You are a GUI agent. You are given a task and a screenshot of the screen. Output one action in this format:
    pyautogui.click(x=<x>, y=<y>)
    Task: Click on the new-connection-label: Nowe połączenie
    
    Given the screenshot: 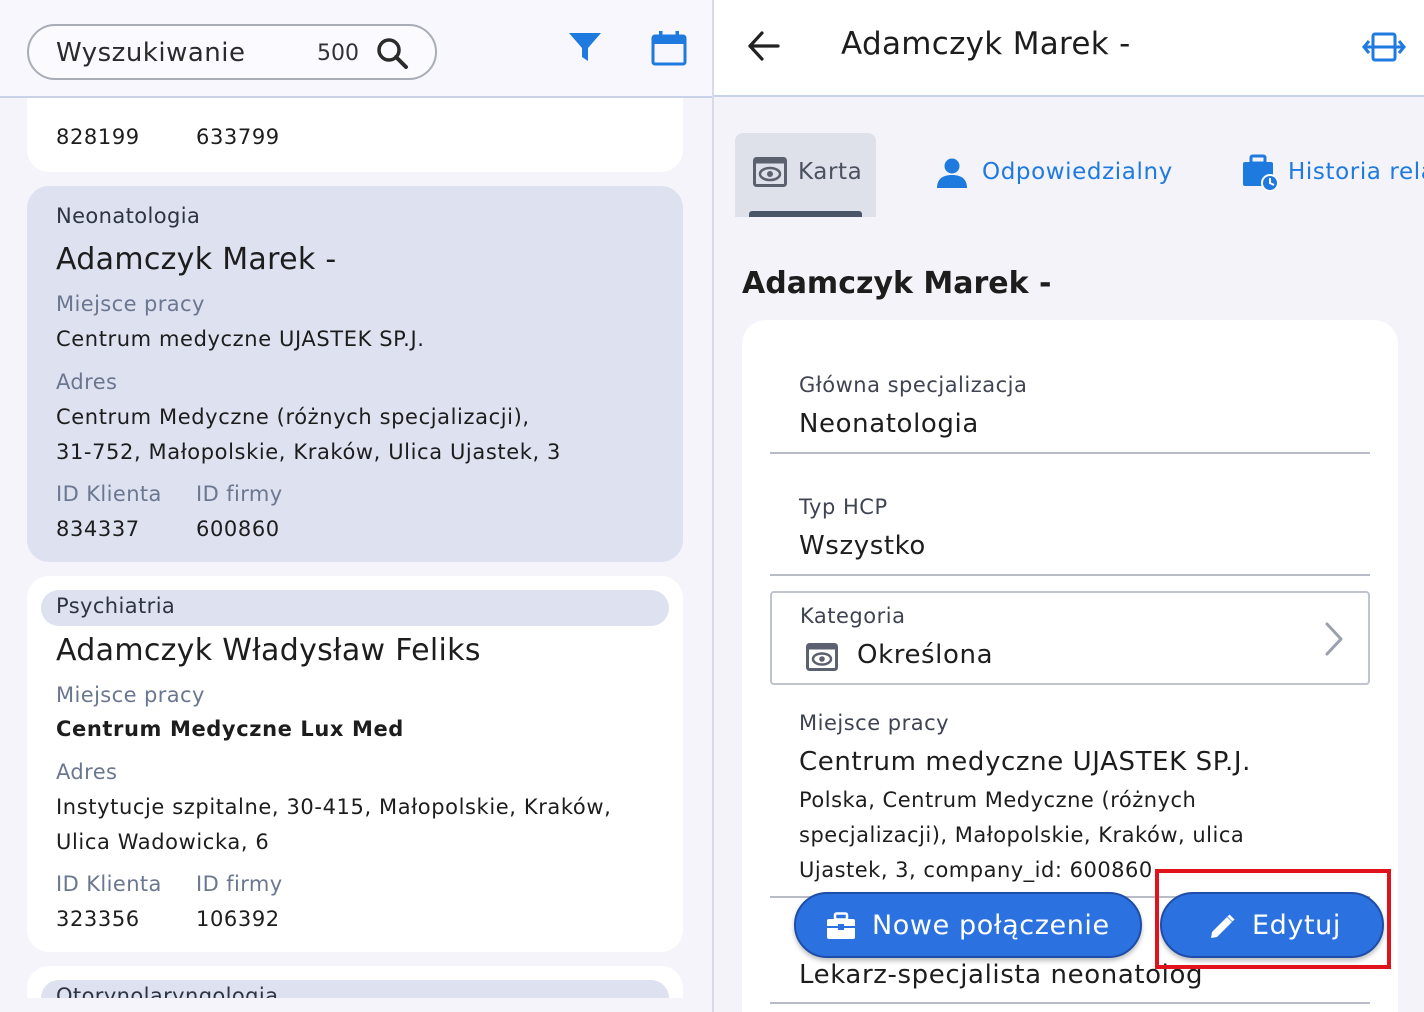 What is the action you would take?
    pyautogui.click(x=991, y=925)
    